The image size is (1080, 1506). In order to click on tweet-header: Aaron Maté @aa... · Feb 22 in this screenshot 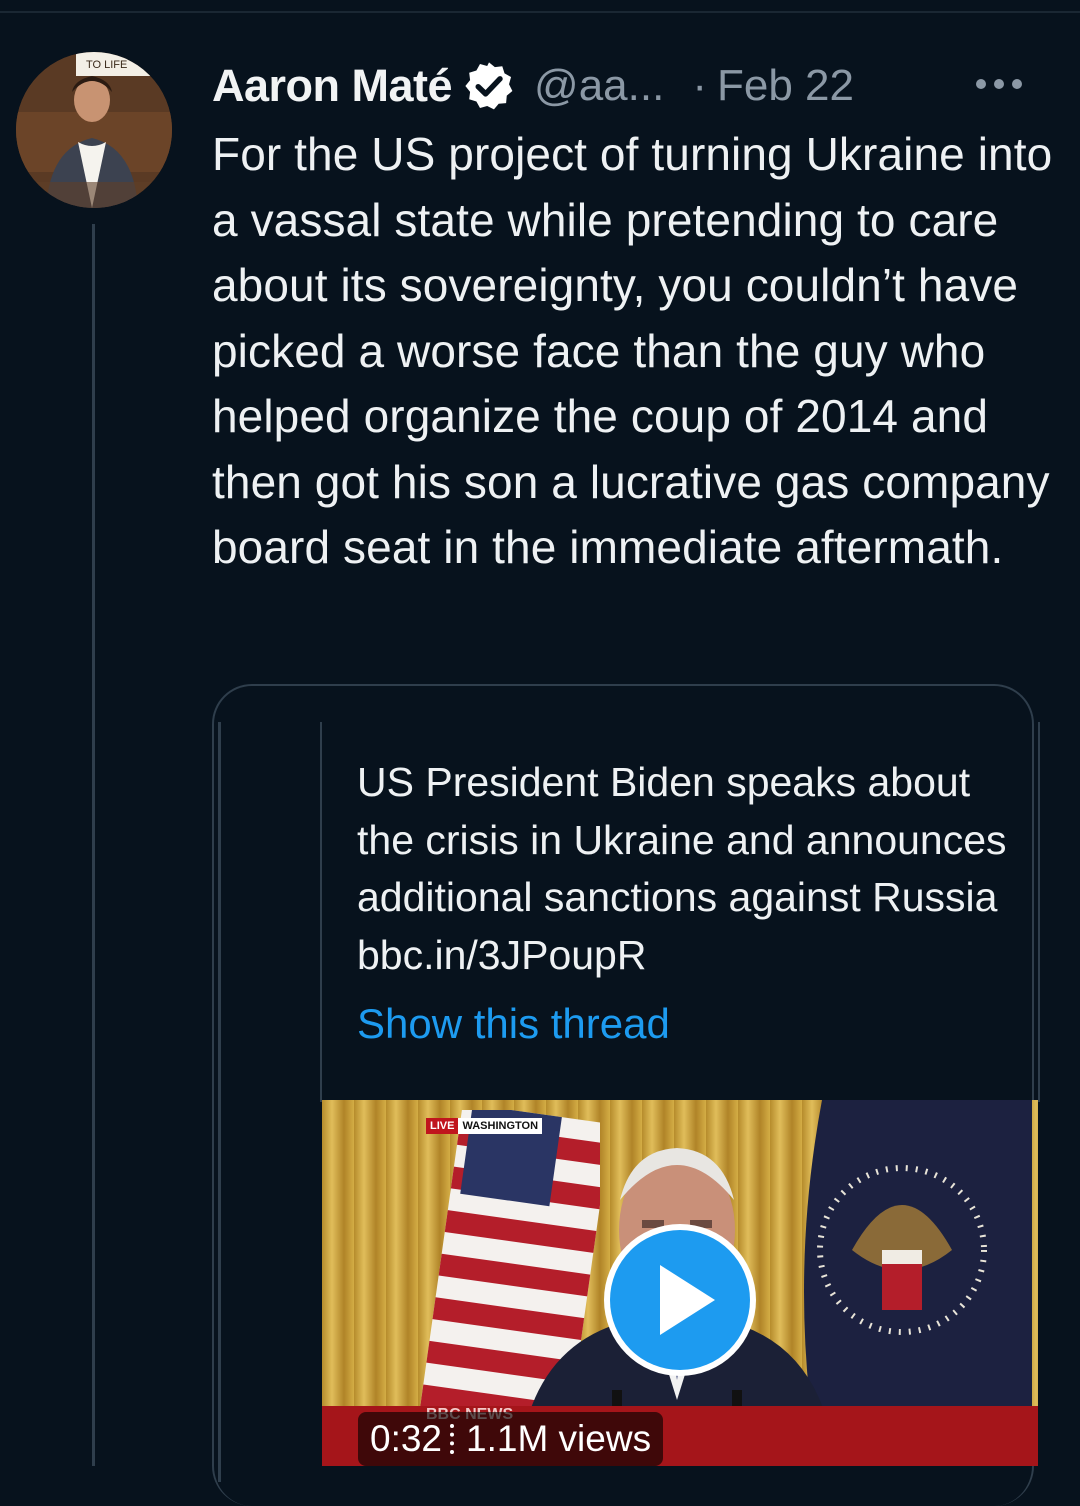, I will do `click(621, 86)`.